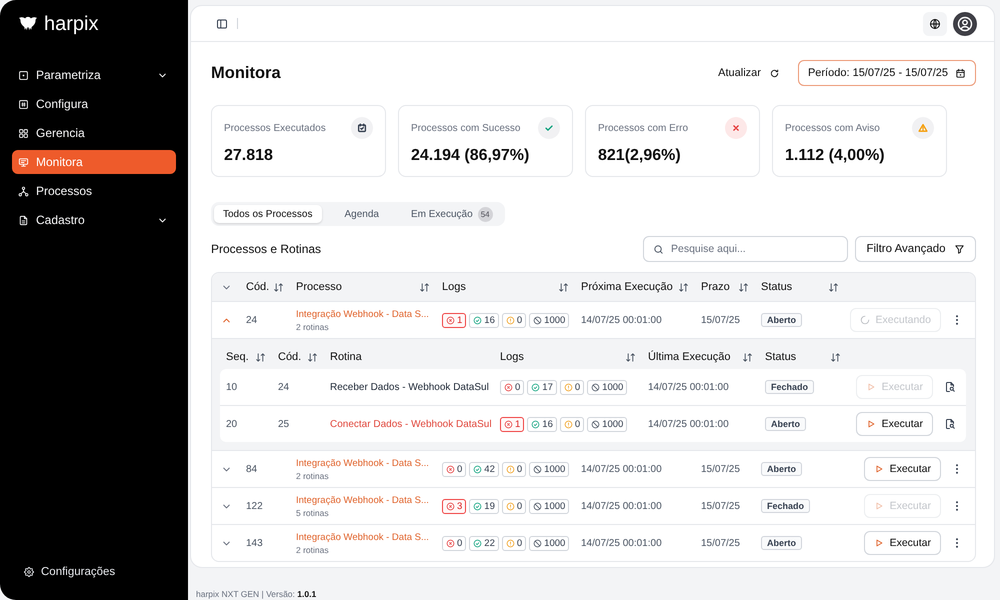  What do you see at coordinates (871, 424) in the screenshot?
I see `play-icon` at bounding box center [871, 424].